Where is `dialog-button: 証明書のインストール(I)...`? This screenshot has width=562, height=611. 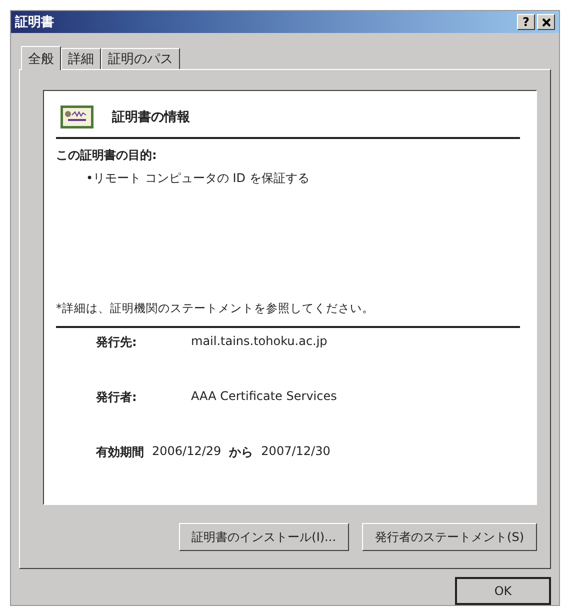 dialog-button: 証明書のインストール(I)... is located at coordinates (264, 537).